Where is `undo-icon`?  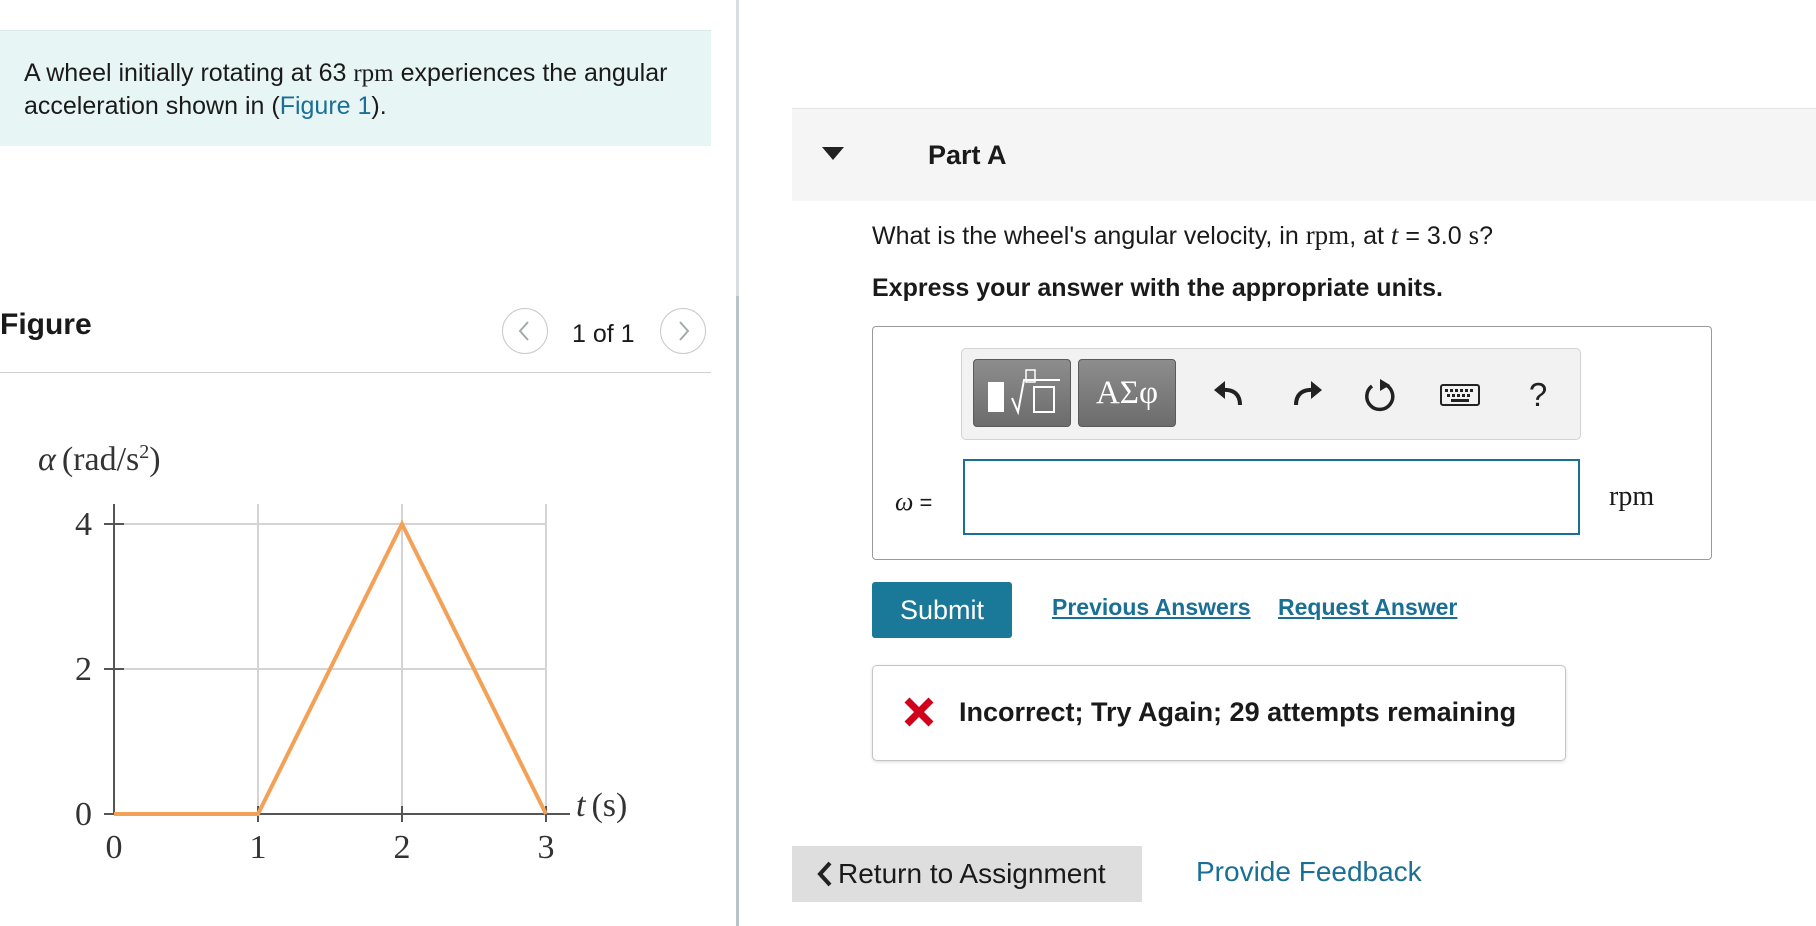
undo-icon is located at coordinates (1230, 395).